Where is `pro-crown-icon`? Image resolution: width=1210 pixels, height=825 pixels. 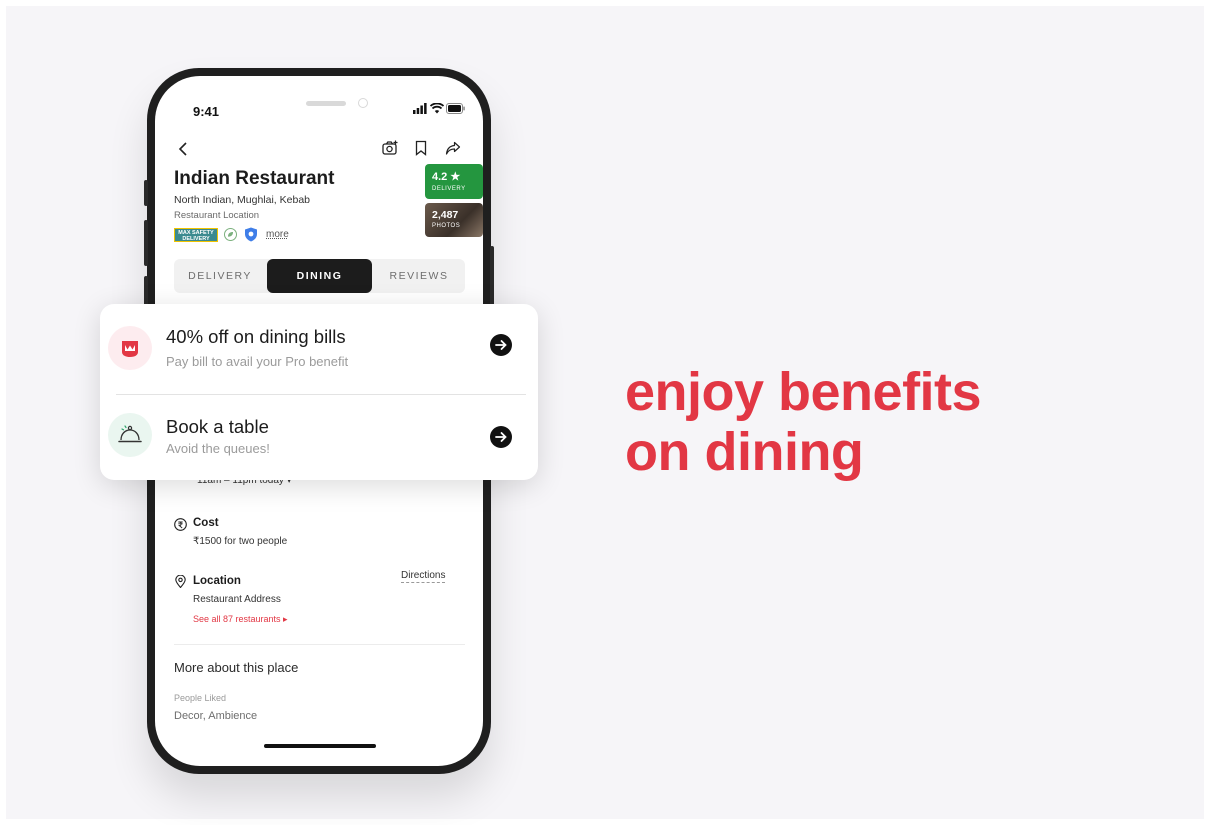 pro-crown-icon is located at coordinates (130, 349).